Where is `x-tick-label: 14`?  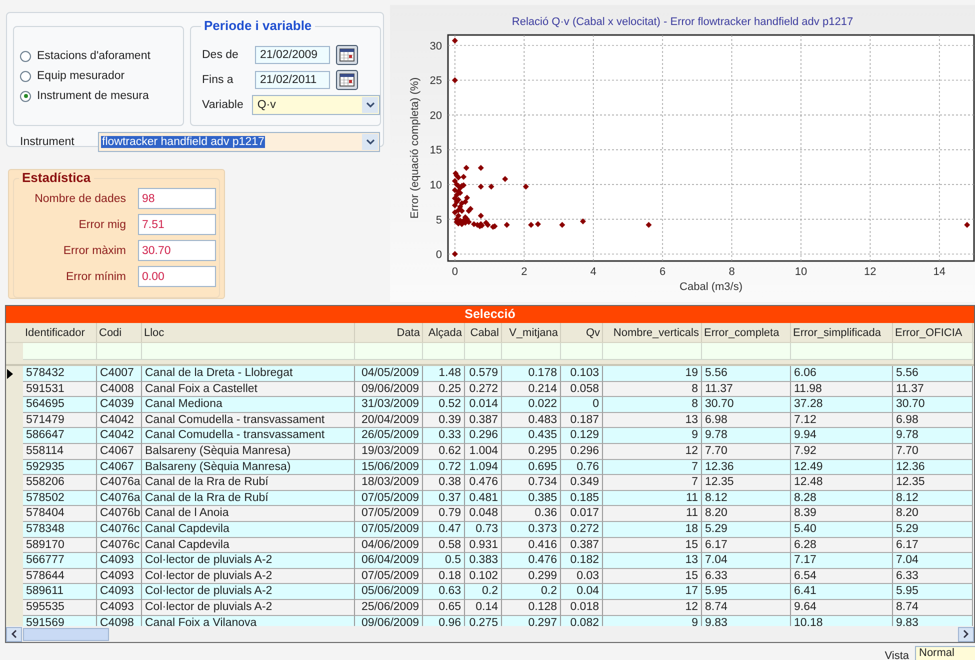
x-tick-label: 14 is located at coordinates (939, 272).